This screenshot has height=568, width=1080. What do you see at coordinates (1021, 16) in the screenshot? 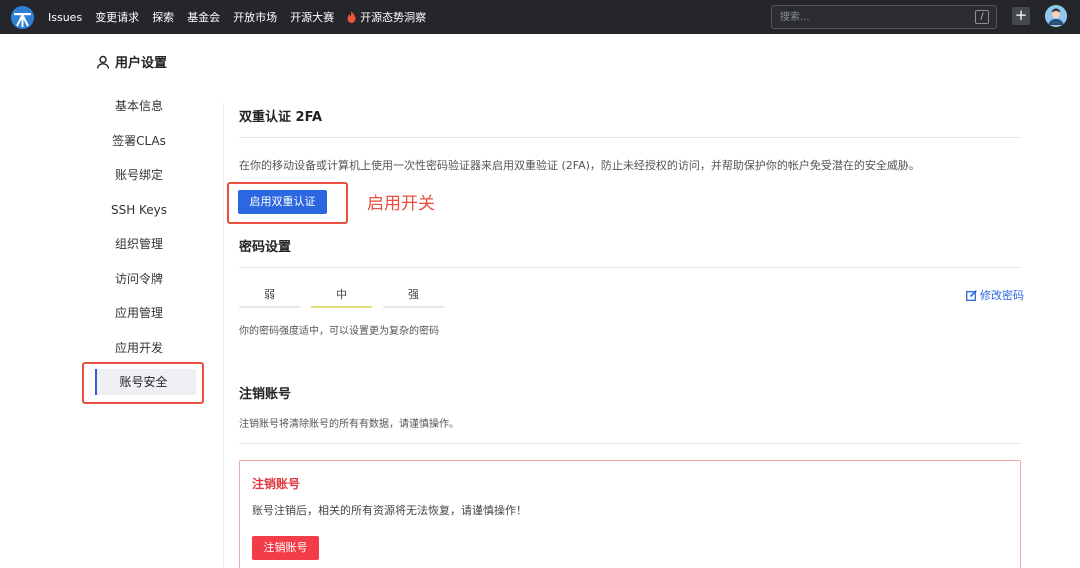
I see `create-new-button: +` at bounding box center [1021, 16].